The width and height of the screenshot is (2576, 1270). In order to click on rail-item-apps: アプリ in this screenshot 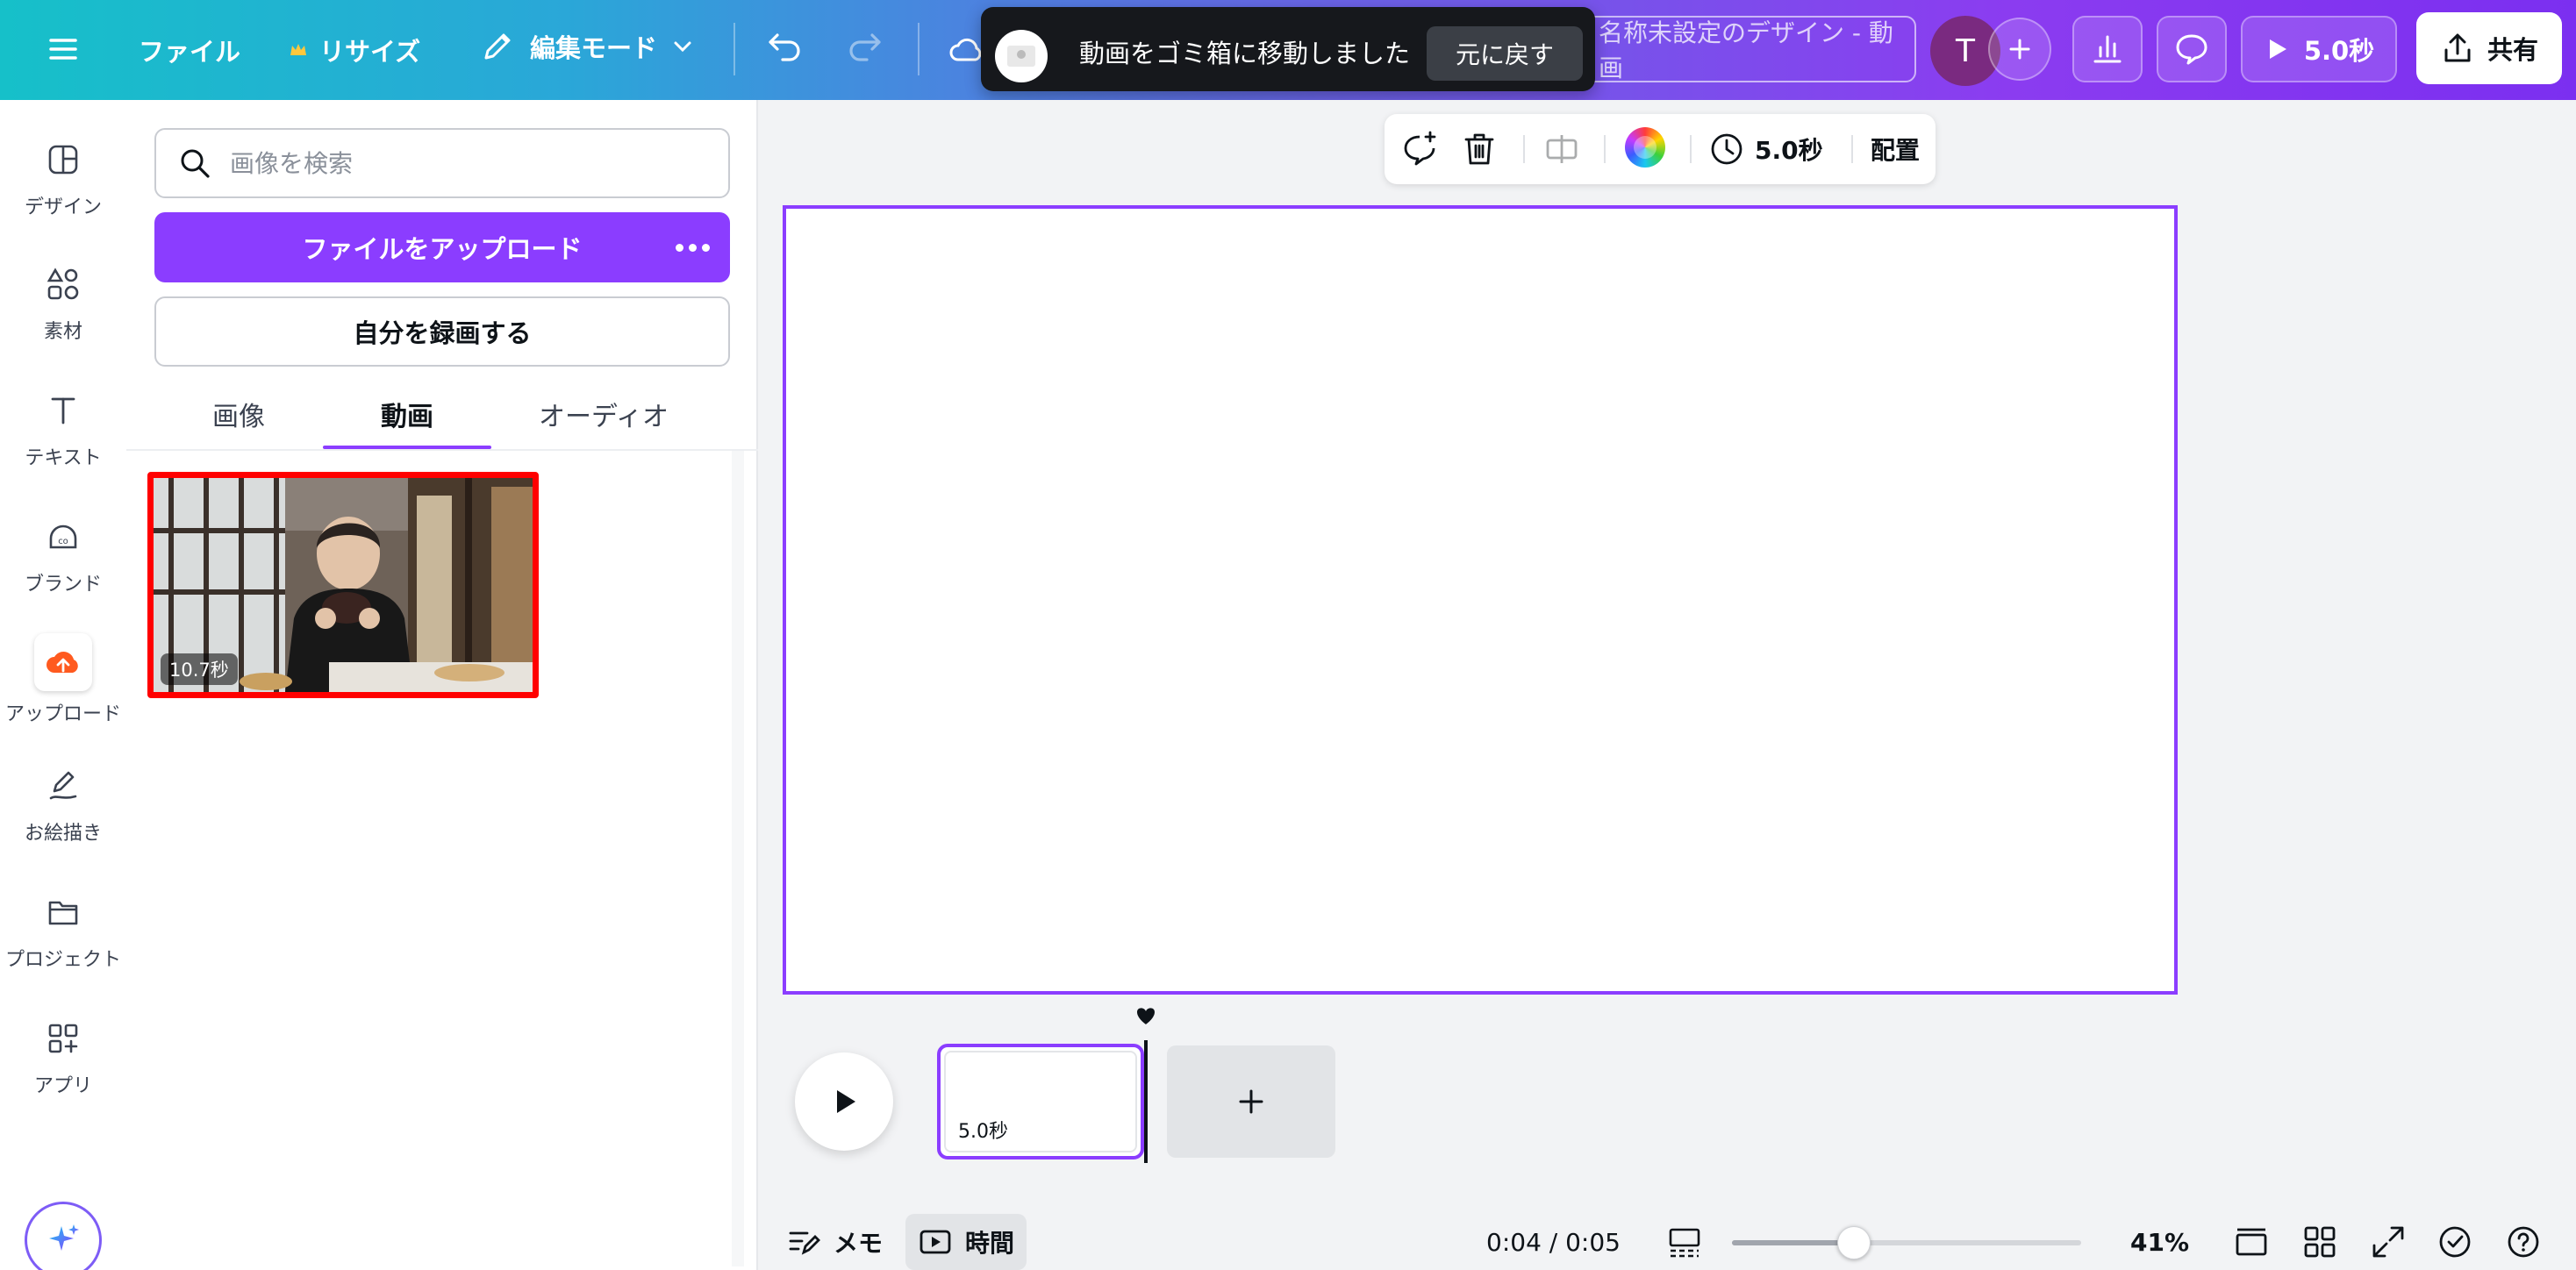, I will do `click(63, 1066)`.